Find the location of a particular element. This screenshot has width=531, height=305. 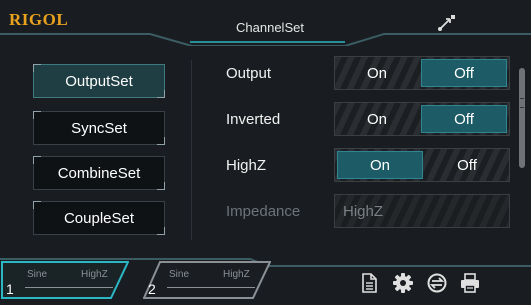

channel-1-tab: 1 Sine HighZ is located at coordinates (65, 280).